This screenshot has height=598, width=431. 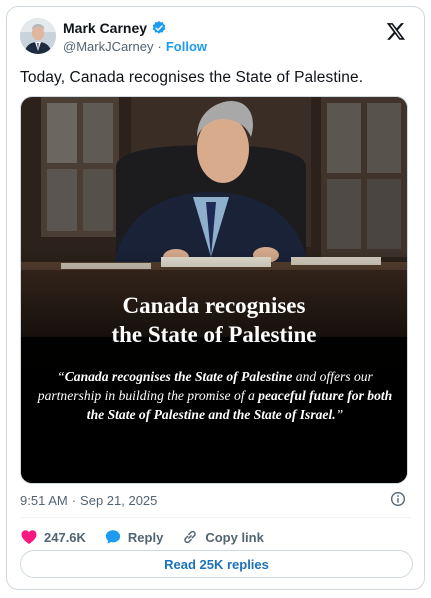 I want to click on headline-line-2: the State of Palestine, so click(x=214, y=334).